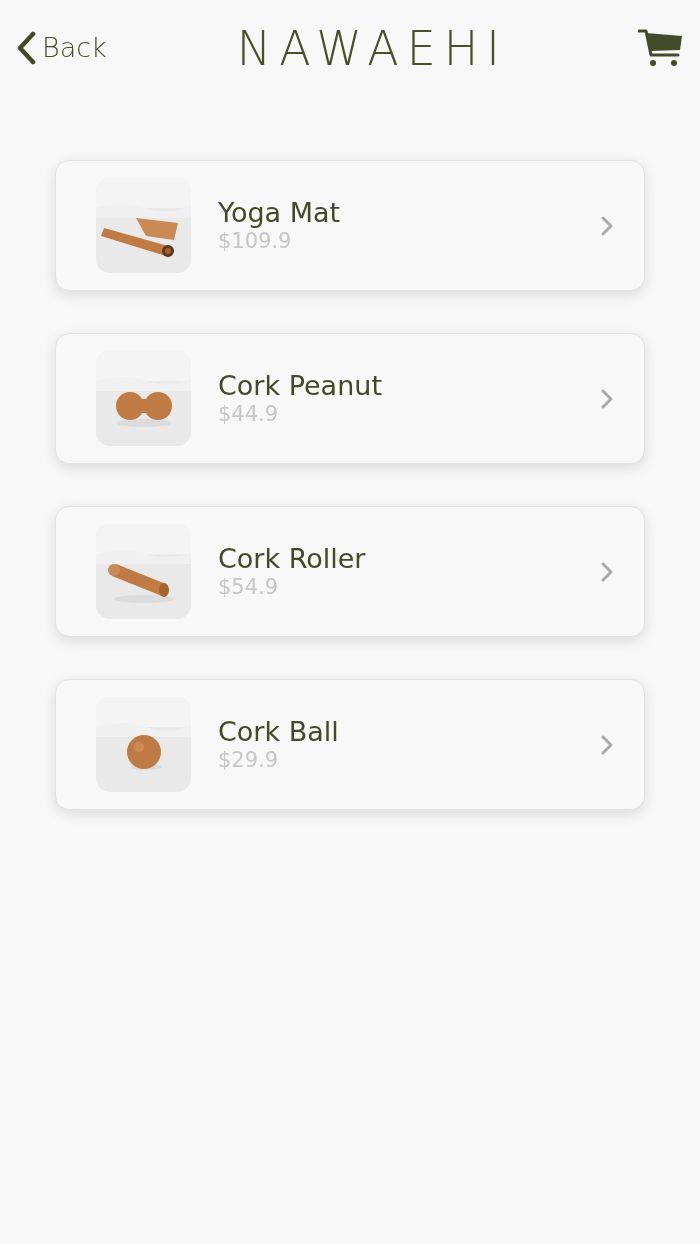  Describe the element at coordinates (280, 213) in the screenshot. I see `product-name: Yoga Mat` at that location.